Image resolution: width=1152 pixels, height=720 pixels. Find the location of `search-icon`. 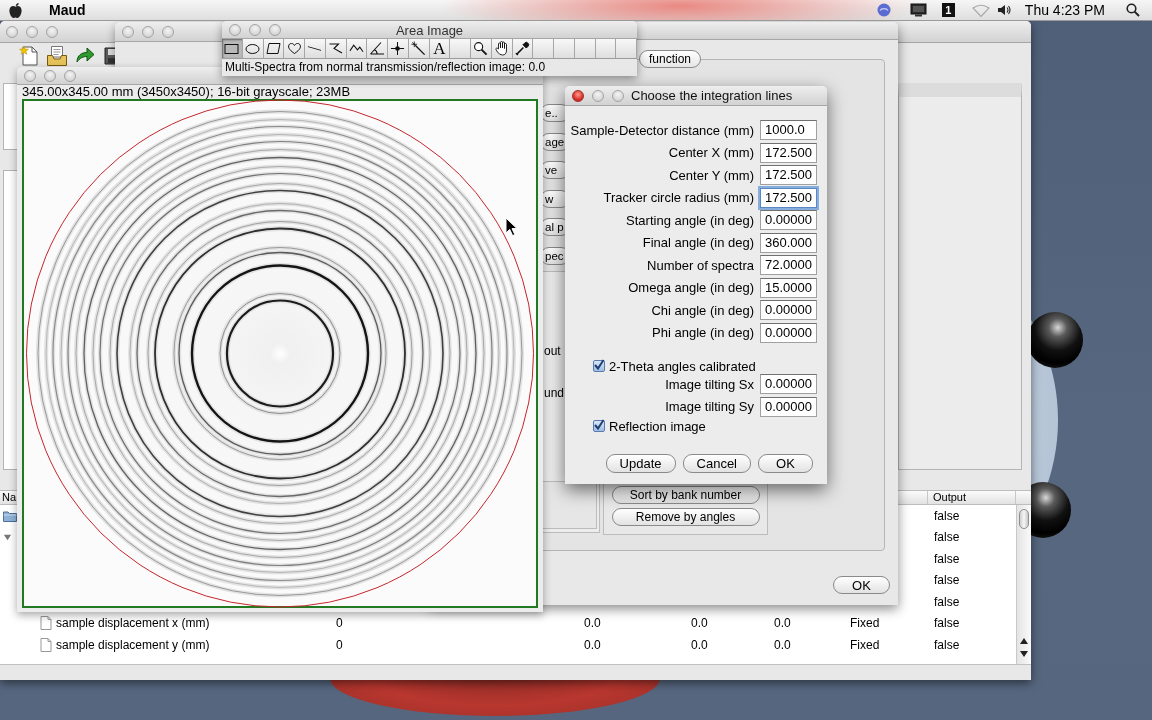

search-icon is located at coordinates (1133, 10).